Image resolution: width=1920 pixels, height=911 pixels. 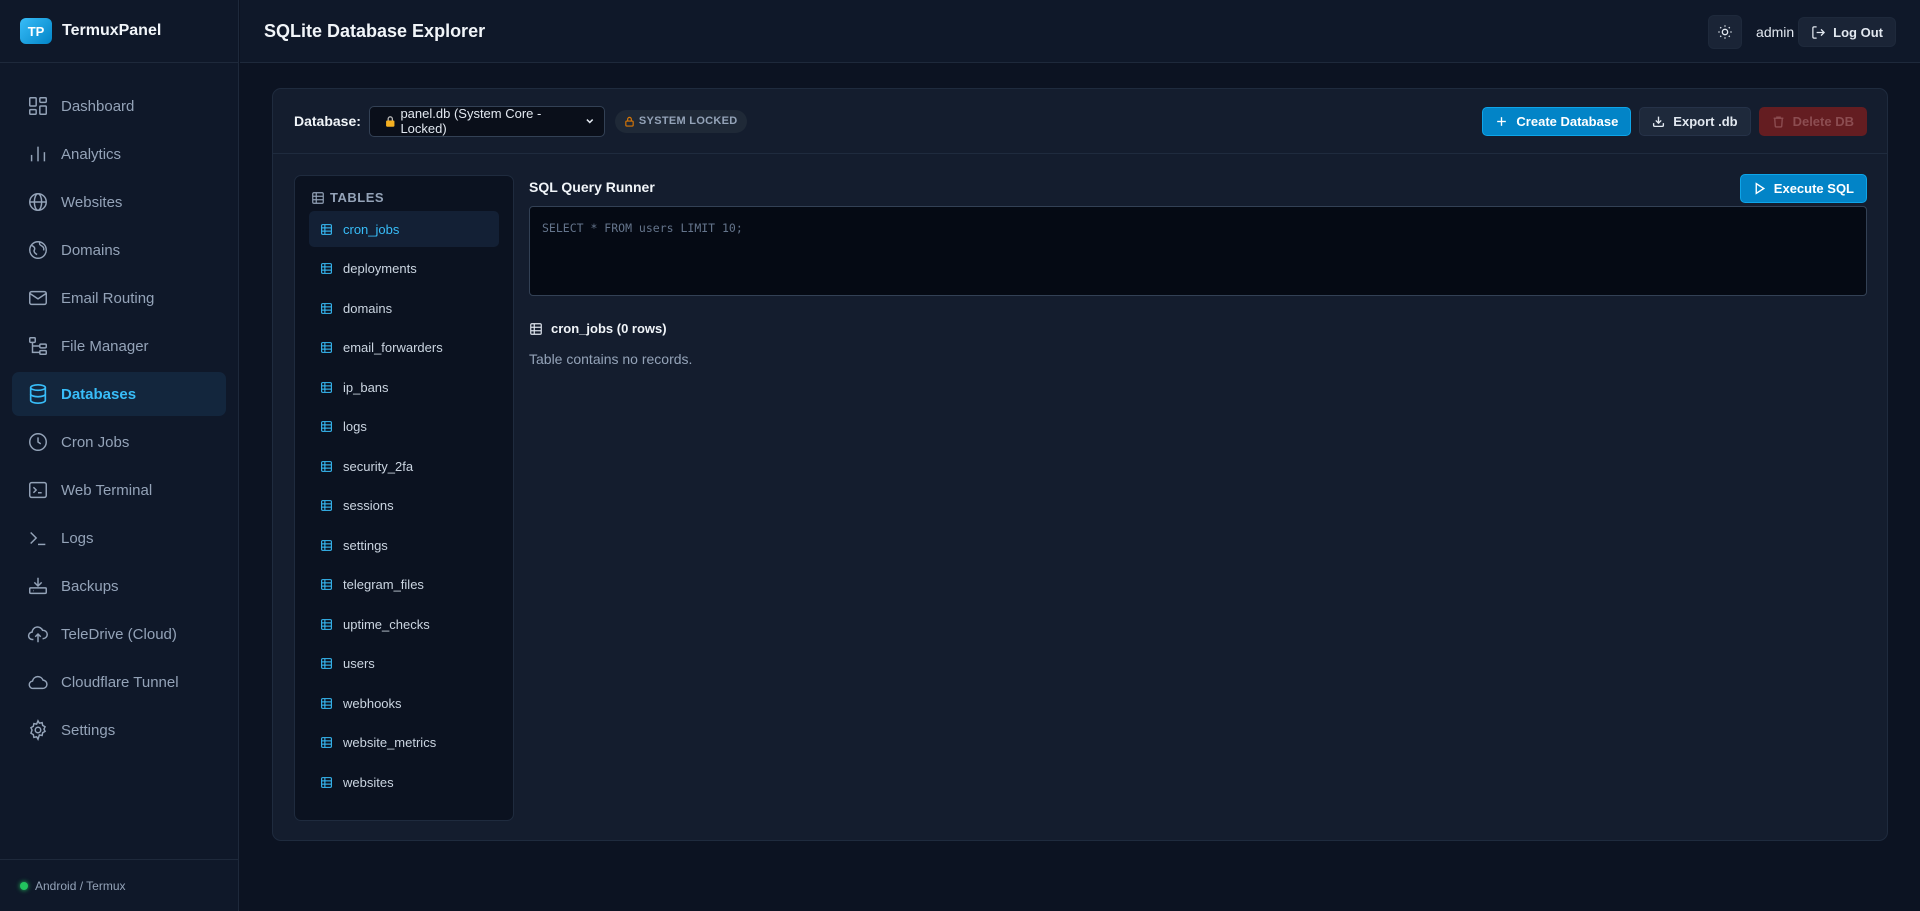 What do you see at coordinates (1198, 251) in the screenshot?
I see `sql-query-input: SELECT * FROM users LIMIT 10;` at bounding box center [1198, 251].